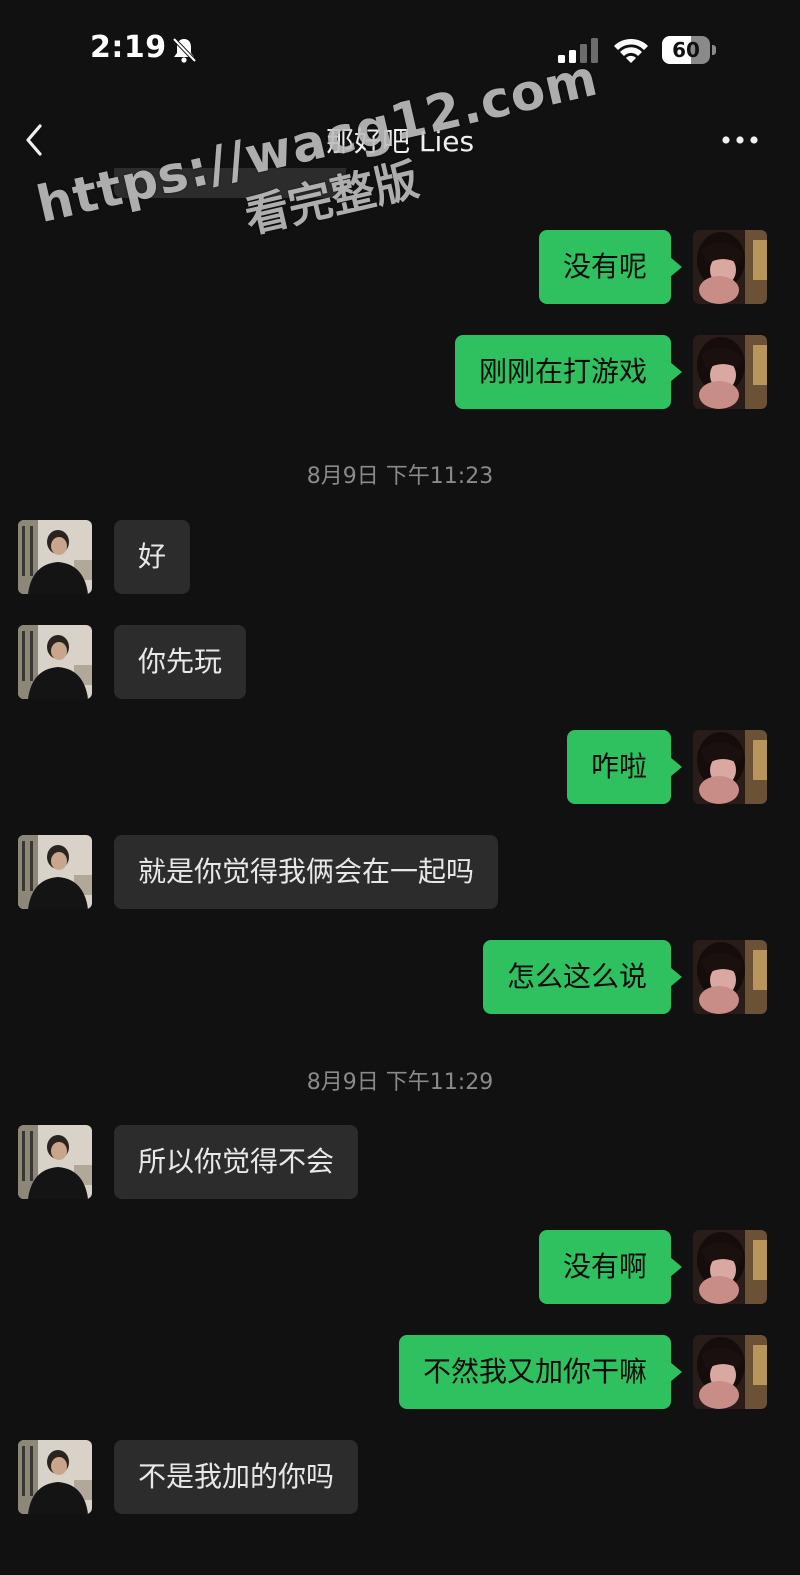 The width and height of the screenshot is (800, 1575). What do you see at coordinates (400, 267) in the screenshot?
I see `sent-message: 没有呢` at bounding box center [400, 267].